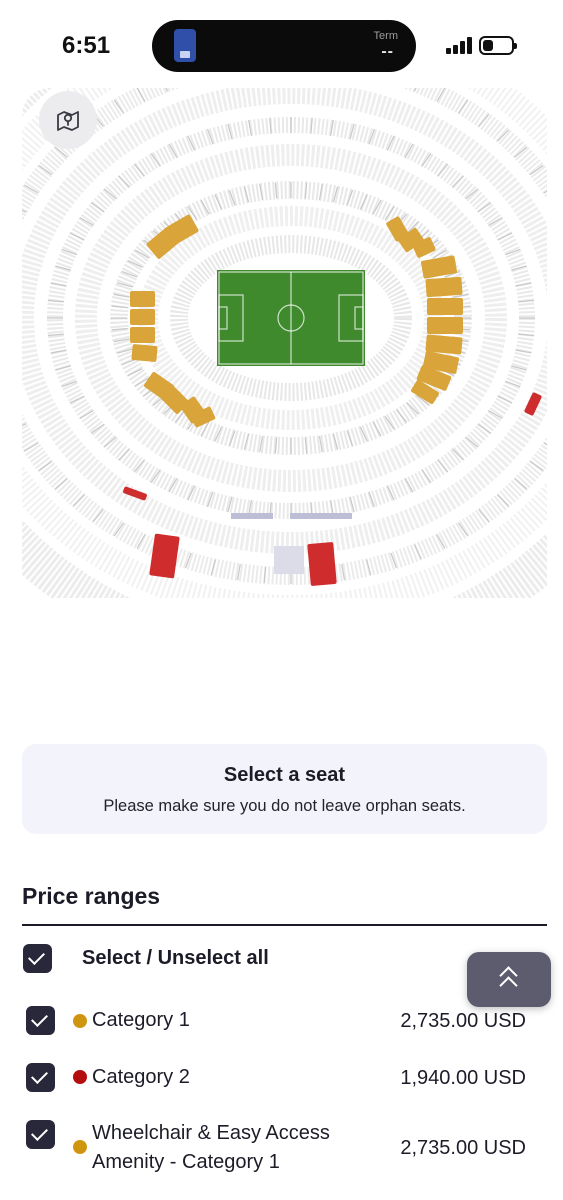  Describe the element at coordinates (91, 896) in the screenshot. I see `price-ranges-heading: Price ranges` at that location.